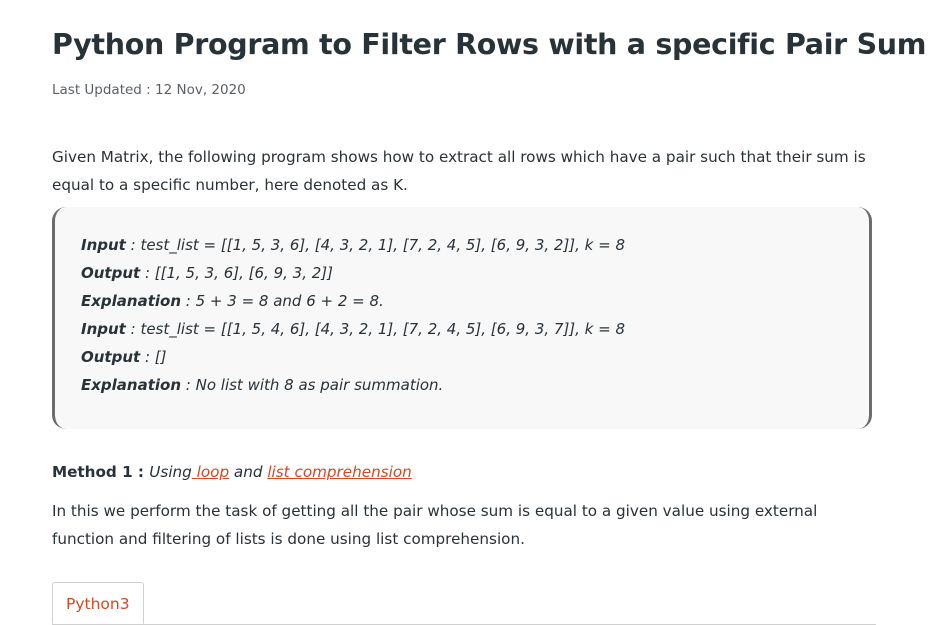  I want to click on example-line: Output : [], so click(475, 357).